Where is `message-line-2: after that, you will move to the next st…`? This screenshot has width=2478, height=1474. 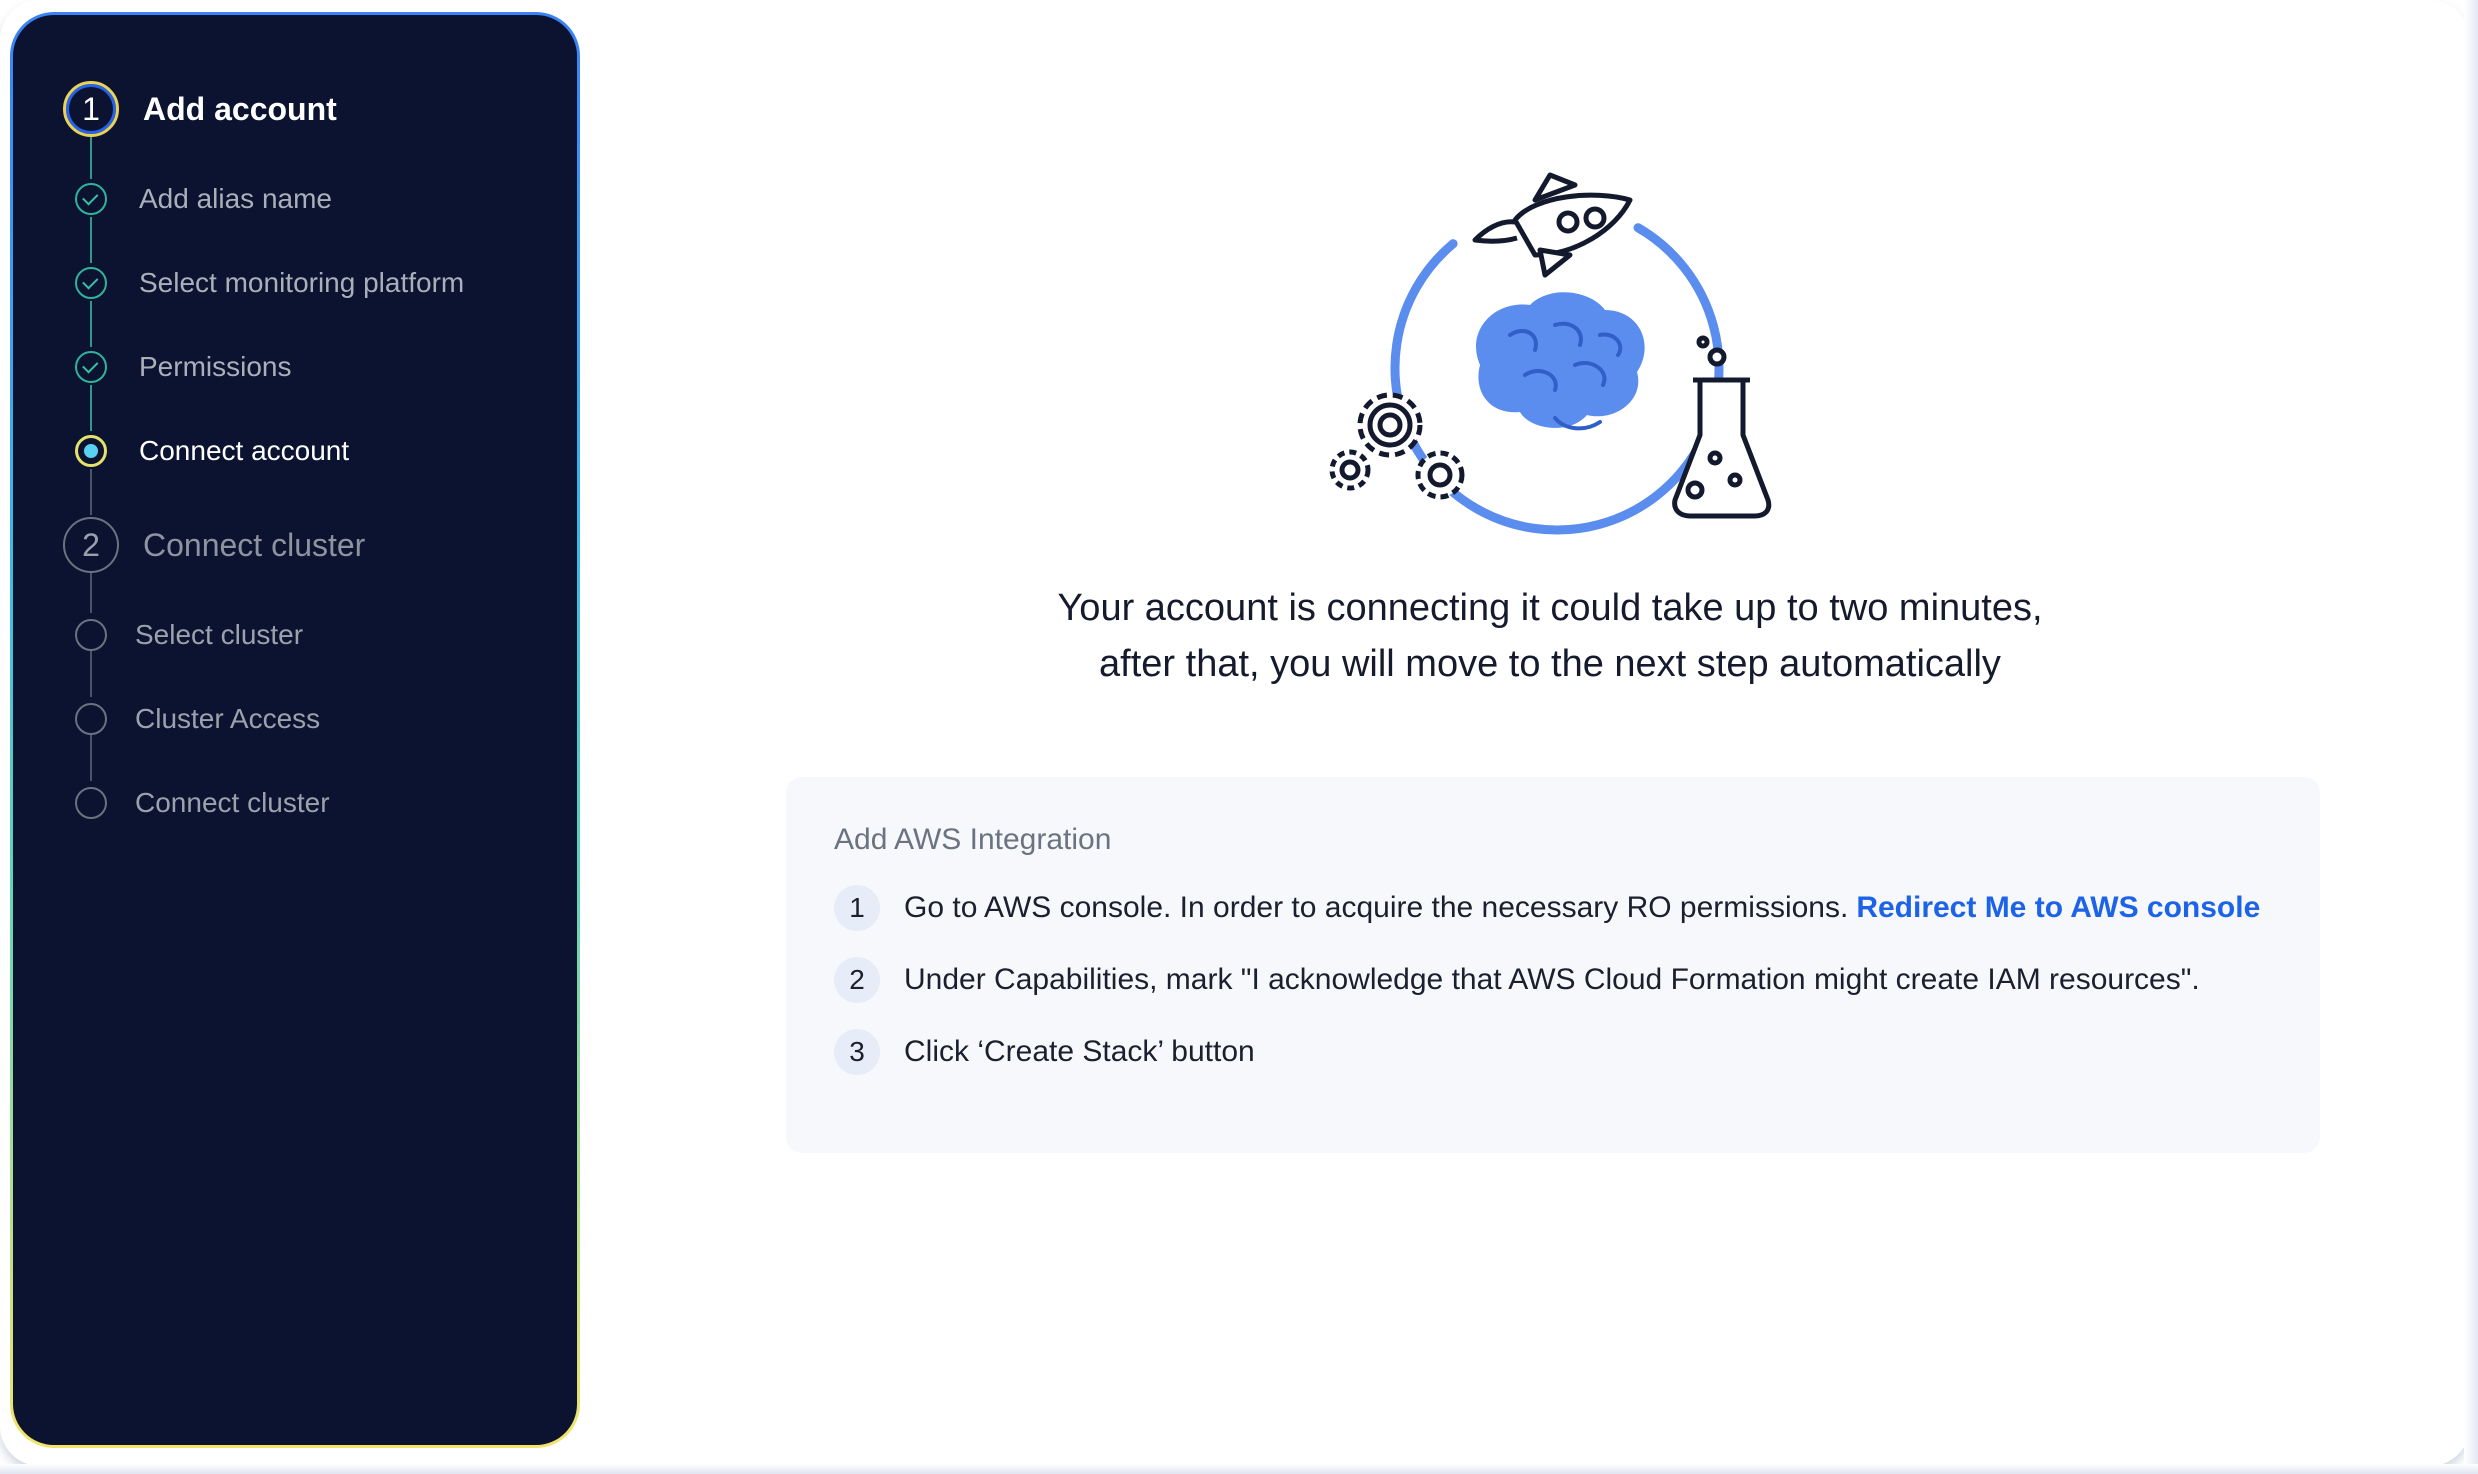 message-line-2: after that, you will move to the next st… is located at coordinates (1550, 664).